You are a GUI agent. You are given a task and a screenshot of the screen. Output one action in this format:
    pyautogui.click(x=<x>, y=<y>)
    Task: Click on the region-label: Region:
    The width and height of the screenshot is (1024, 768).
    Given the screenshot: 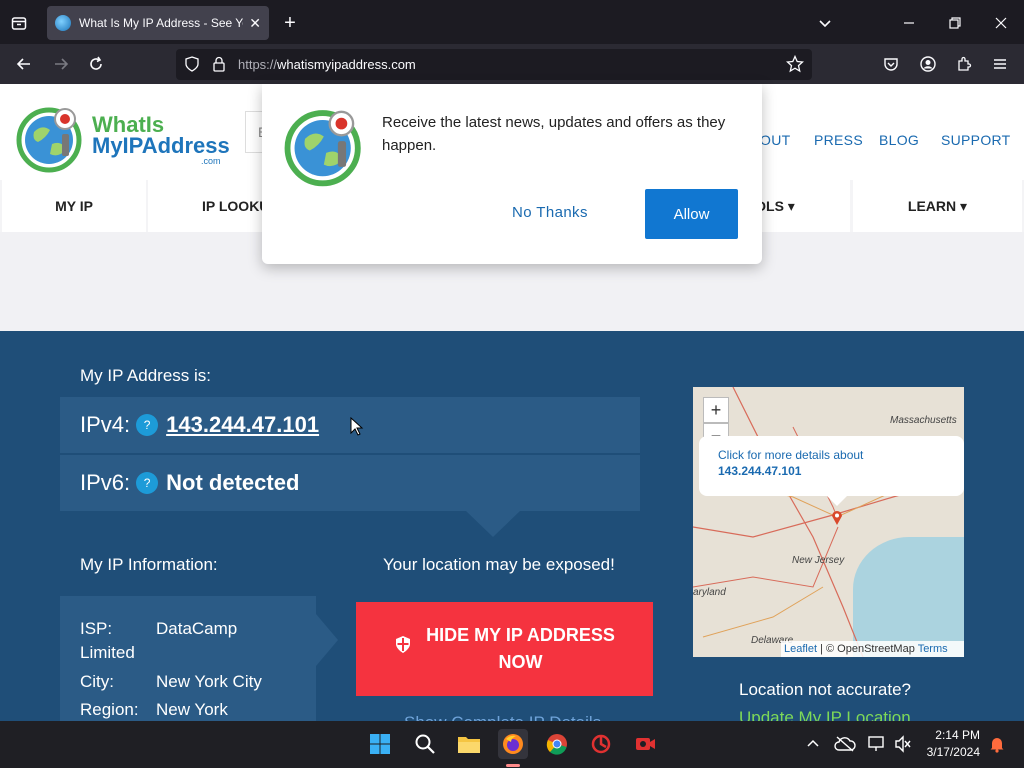 What is the action you would take?
    pyautogui.click(x=109, y=709)
    